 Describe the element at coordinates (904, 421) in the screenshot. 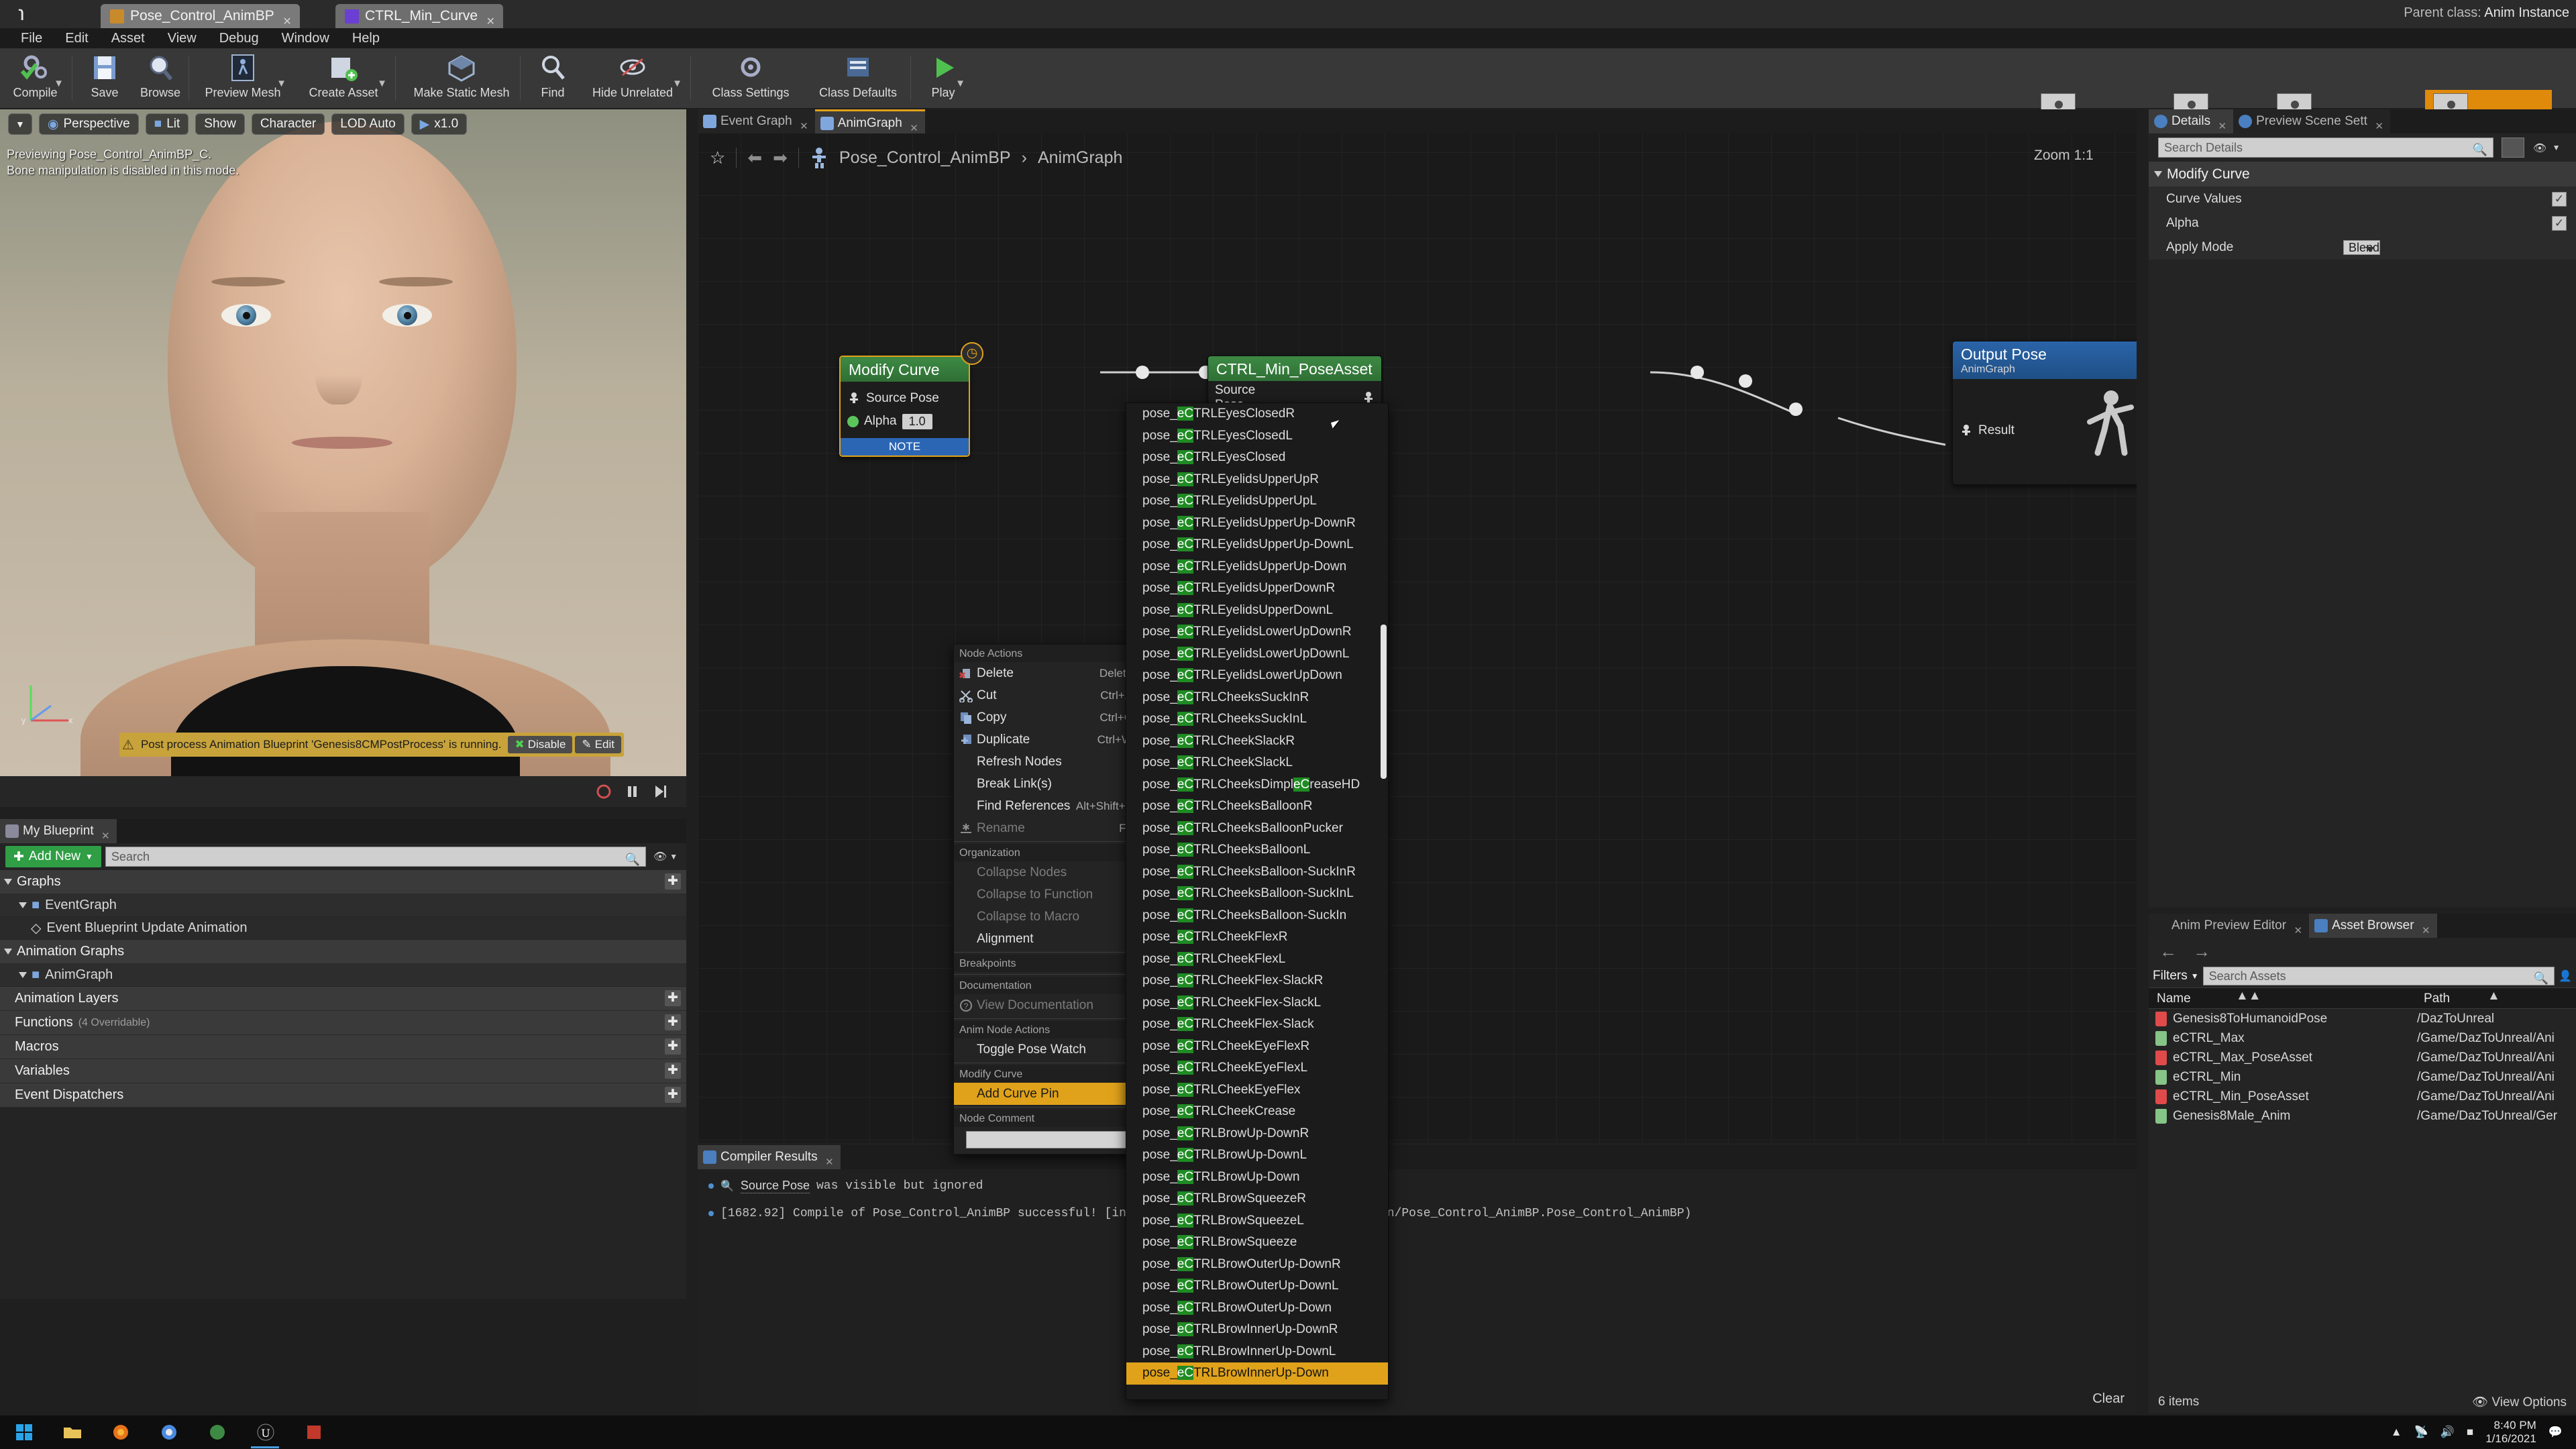

I see `pin-alpha: Alpha 1.0` at that location.